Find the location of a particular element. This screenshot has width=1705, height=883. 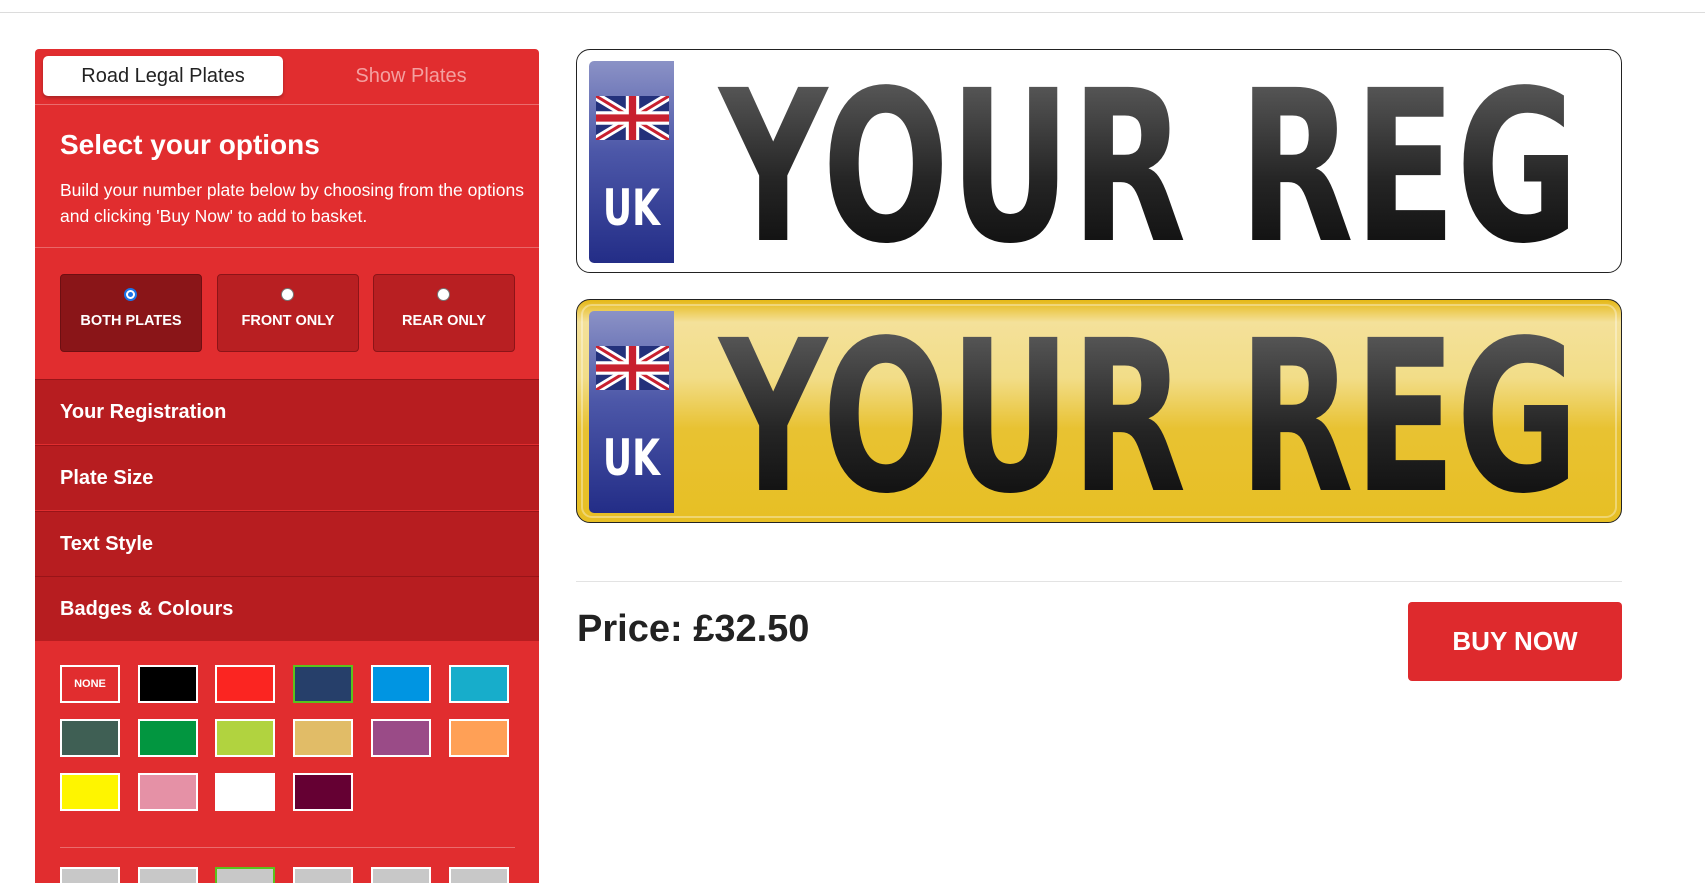

front-registration-text: YOUR REG is located at coordinates (1148, 161).